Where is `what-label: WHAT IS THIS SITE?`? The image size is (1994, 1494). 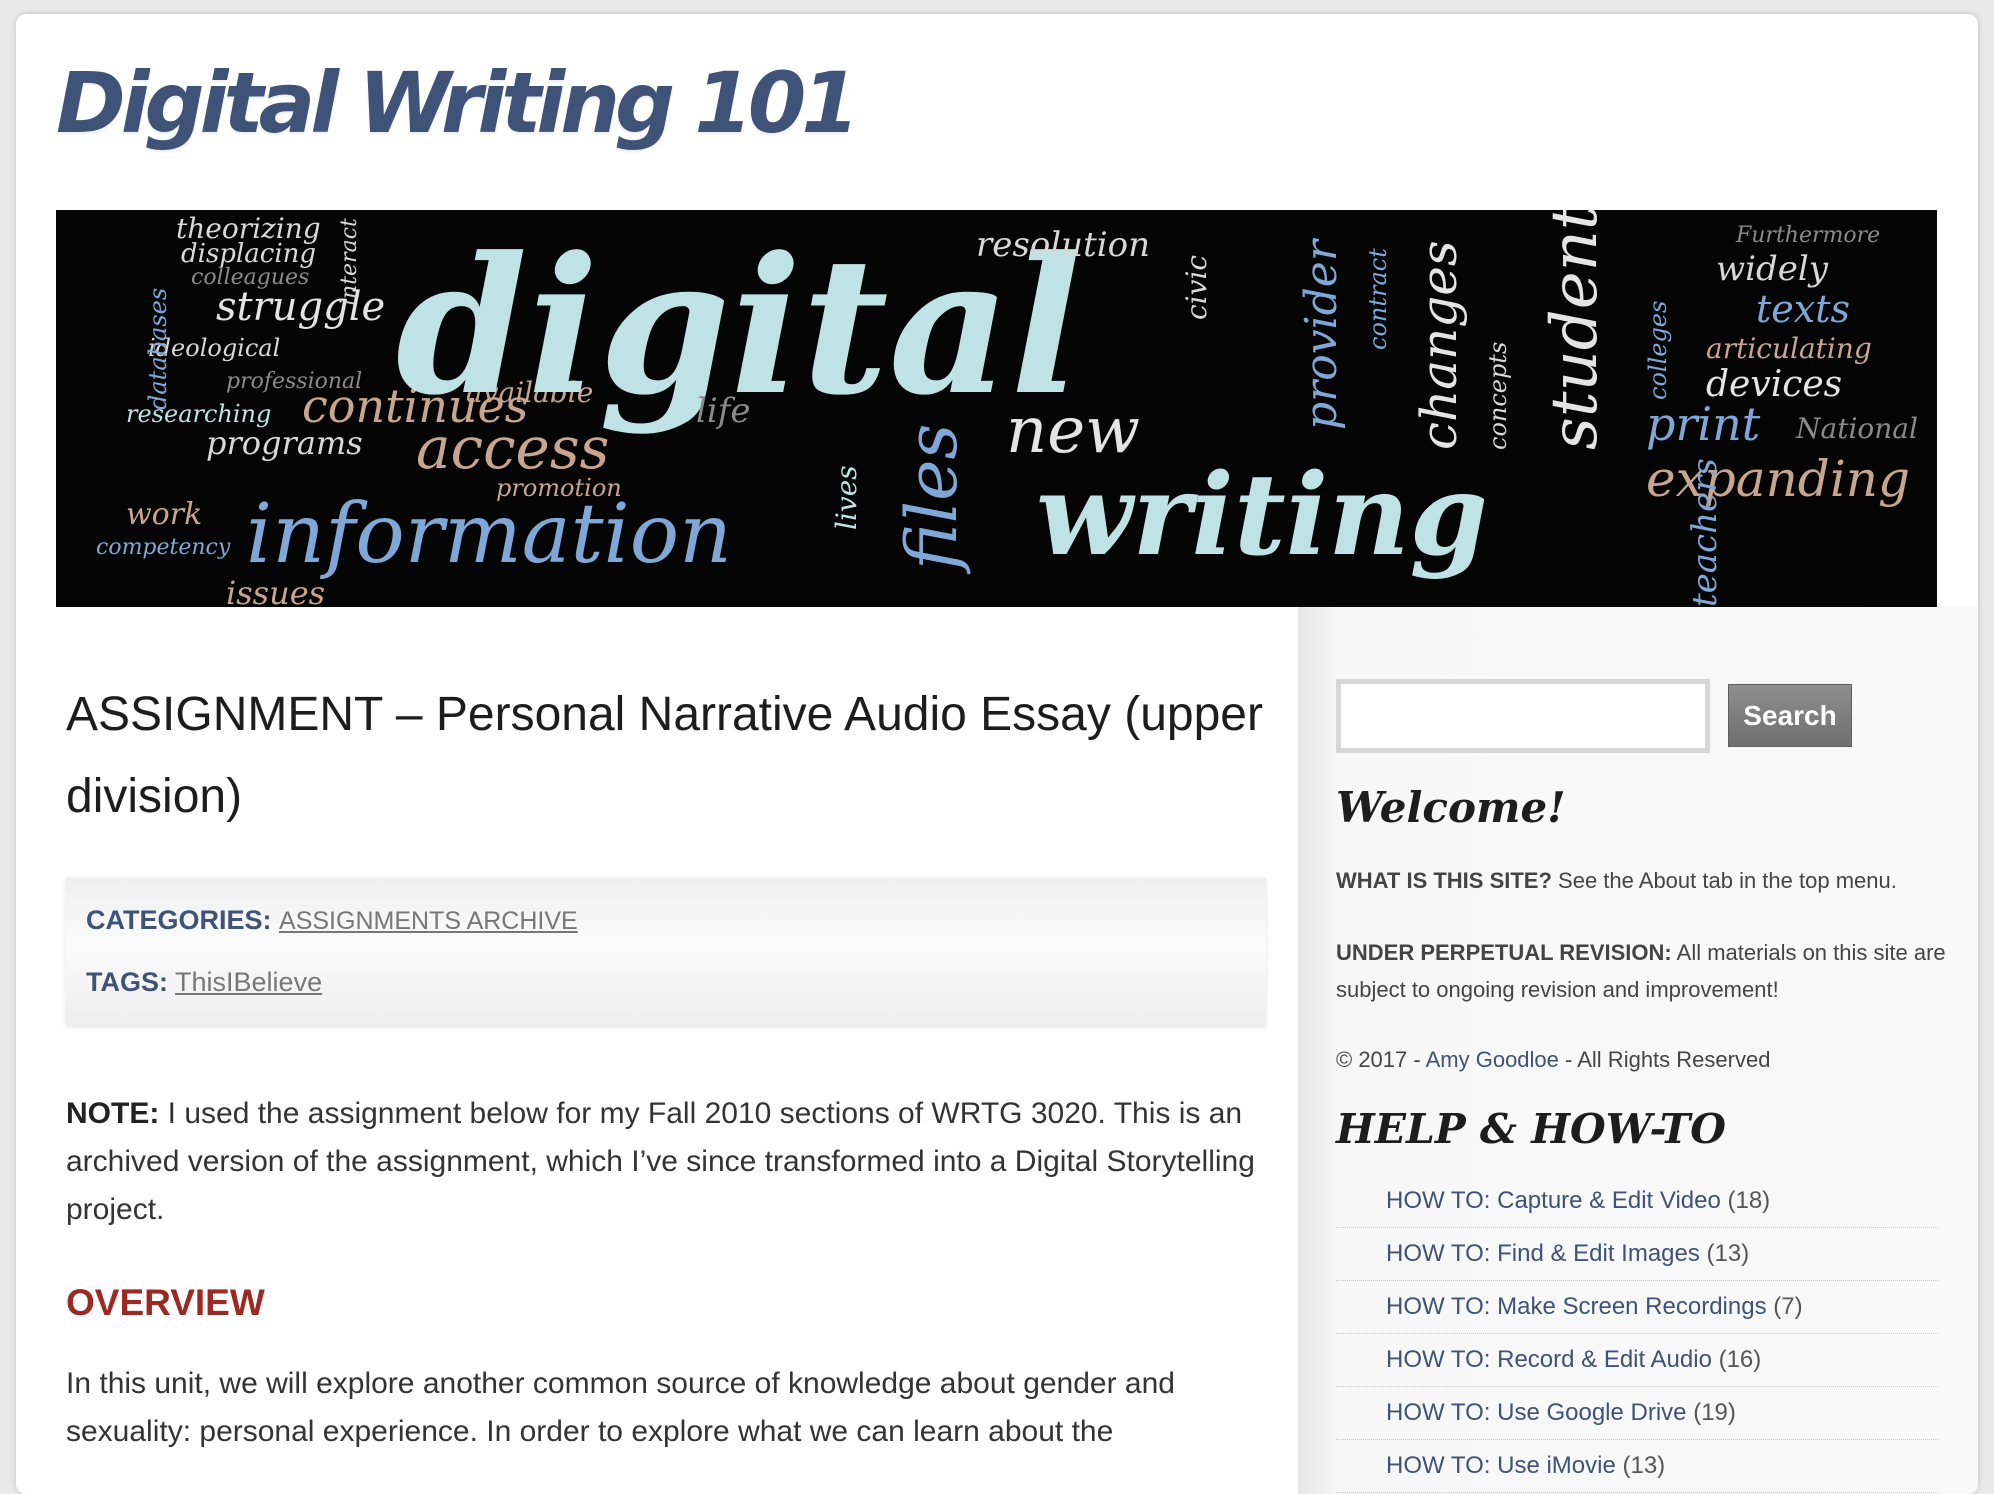
what-label: WHAT IS THIS SITE? is located at coordinates (1444, 880).